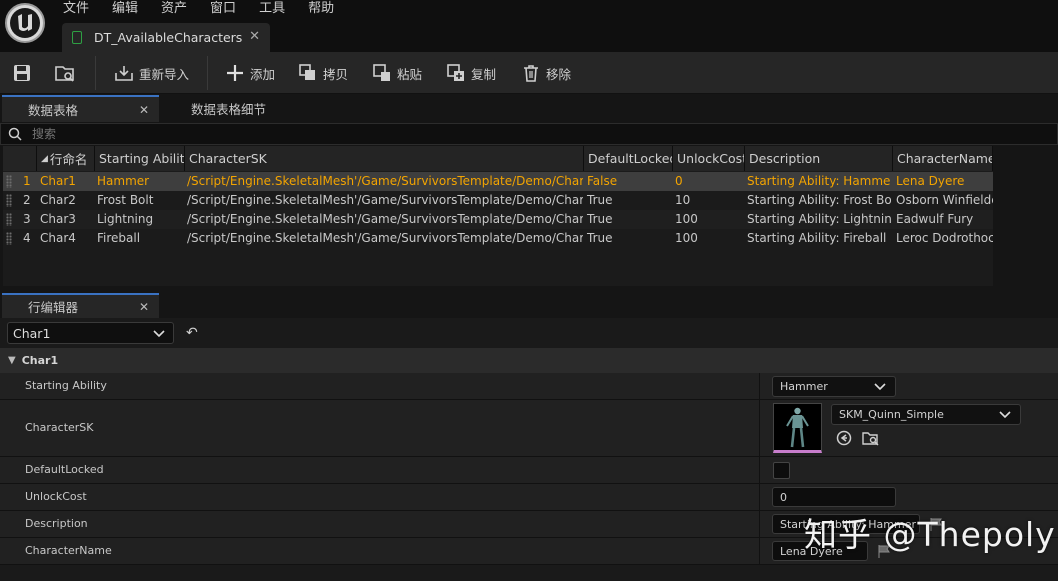 This screenshot has height=581, width=1058. I want to click on column-header-default-locked: DefaultLocked, so click(628, 158).